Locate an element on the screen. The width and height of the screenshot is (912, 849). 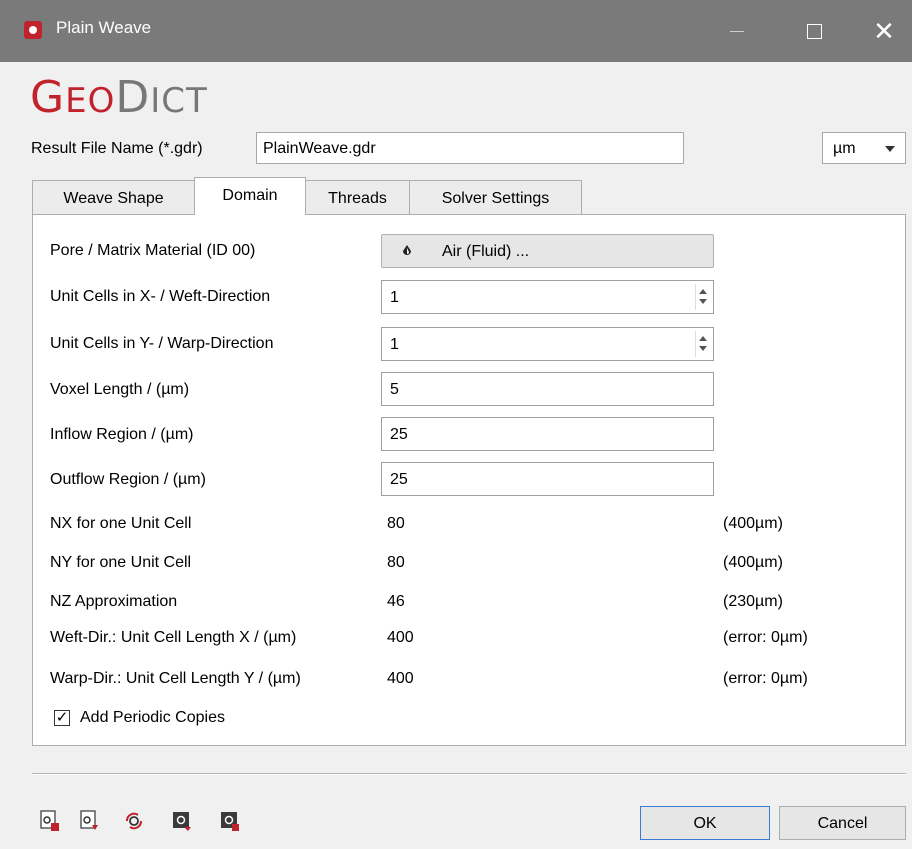
geodict-logo: GEODICT is located at coordinates (119, 97).